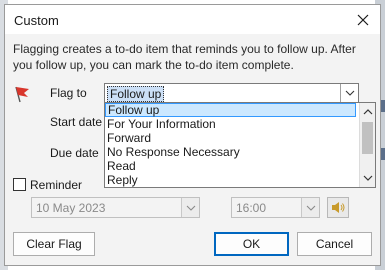 The width and height of the screenshot is (385, 270). Describe the element at coordinates (74, 153) in the screenshot. I see `due-date-label: Due date` at that location.